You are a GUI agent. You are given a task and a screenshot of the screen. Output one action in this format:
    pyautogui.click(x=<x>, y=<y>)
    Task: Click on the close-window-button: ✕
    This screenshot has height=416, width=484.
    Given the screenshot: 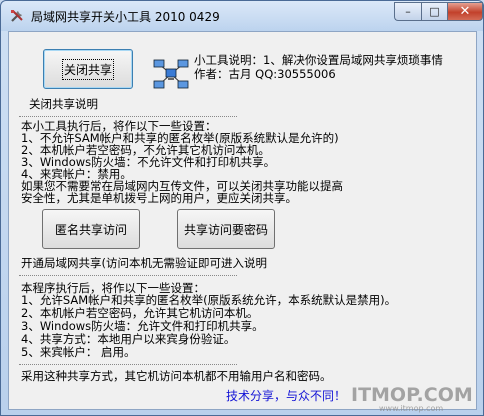 What is the action you would take?
    pyautogui.click(x=465, y=11)
    